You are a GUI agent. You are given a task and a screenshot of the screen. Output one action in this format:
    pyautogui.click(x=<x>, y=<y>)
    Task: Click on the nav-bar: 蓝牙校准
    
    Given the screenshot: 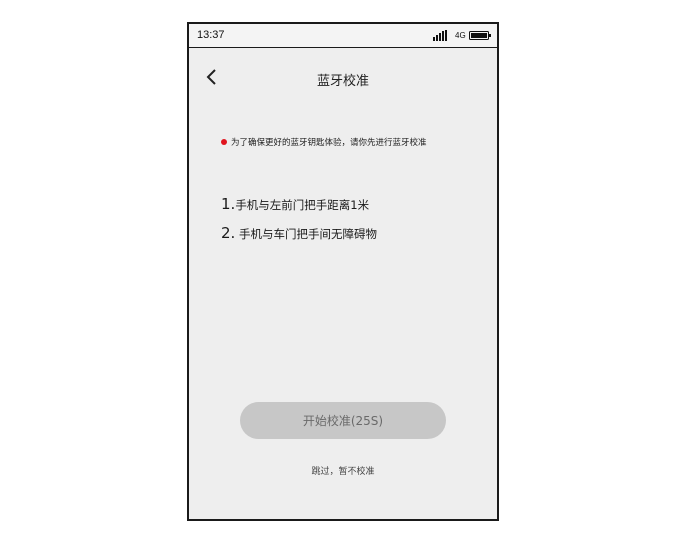 What is the action you would take?
    pyautogui.click(x=343, y=76)
    